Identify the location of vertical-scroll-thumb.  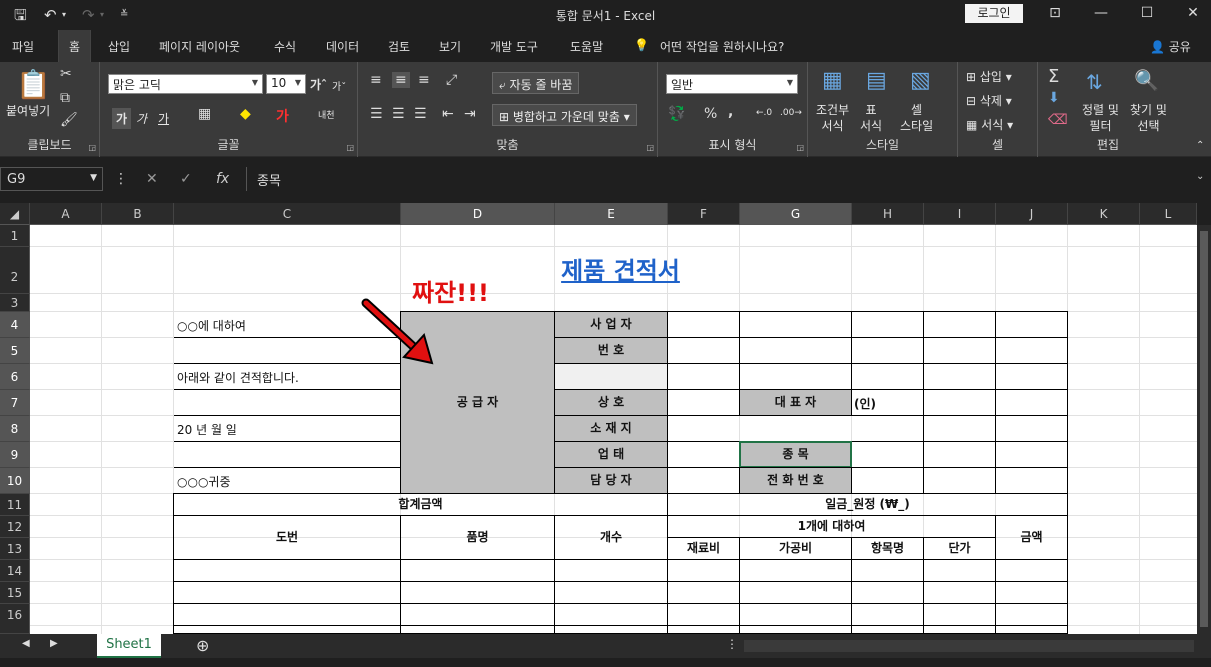
(1204, 429).